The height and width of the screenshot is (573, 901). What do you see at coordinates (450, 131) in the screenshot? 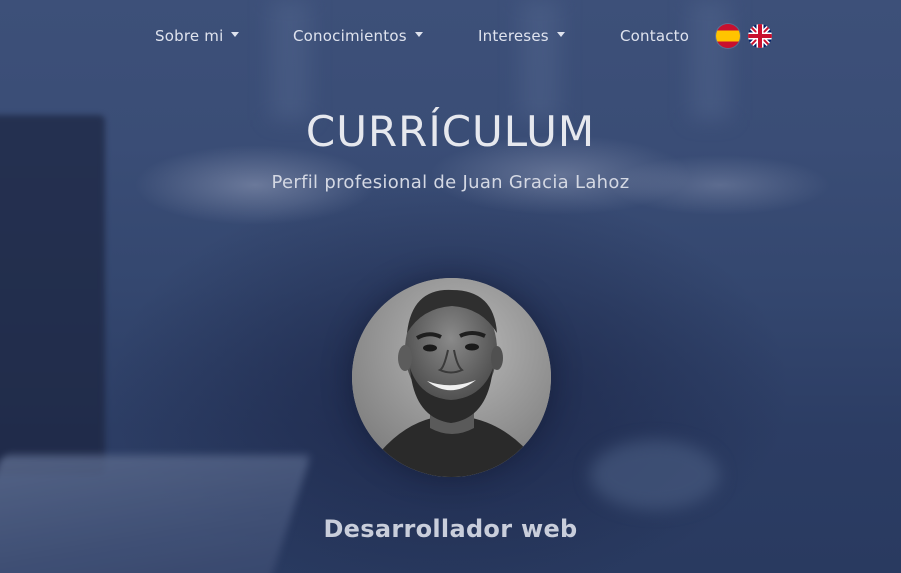
I see `page-title: CURRÍCULUM` at bounding box center [450, 131].